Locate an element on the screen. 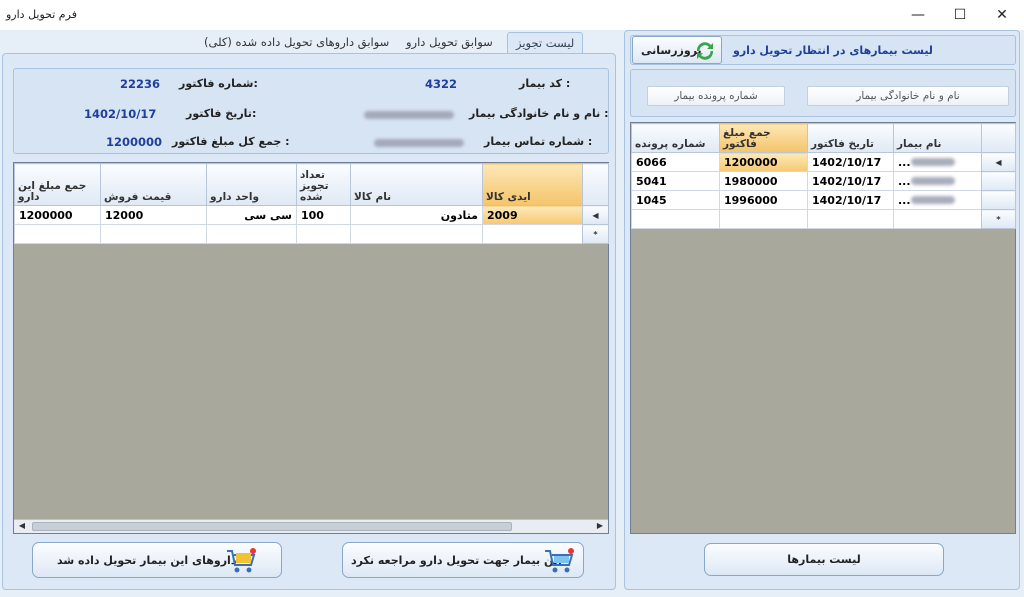 The width and height of the screenshot is (1024, 597). cell-qty: 100 is located at coordinates (323, 215).